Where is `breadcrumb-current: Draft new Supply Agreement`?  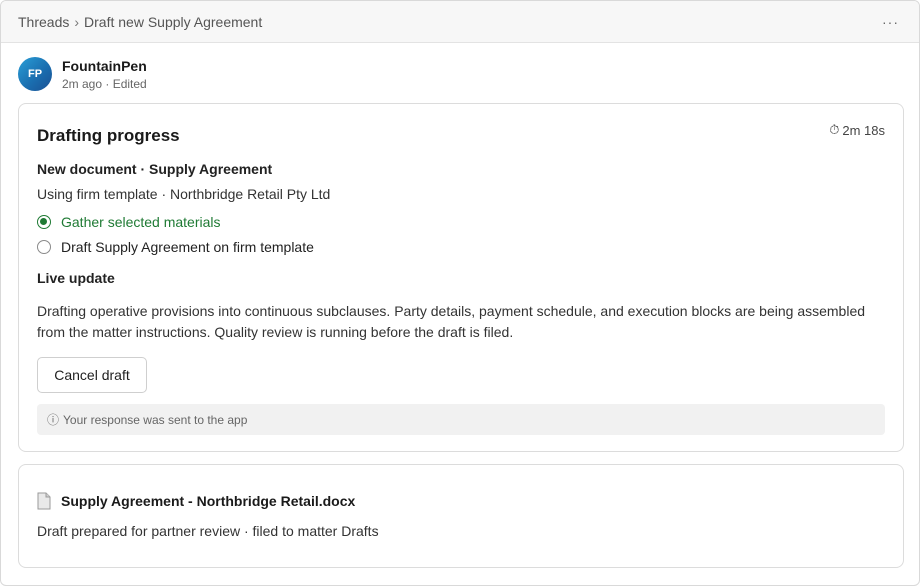 breadcrumb-current: Draft new Supply Agreement is located at coordinates (173, 21).